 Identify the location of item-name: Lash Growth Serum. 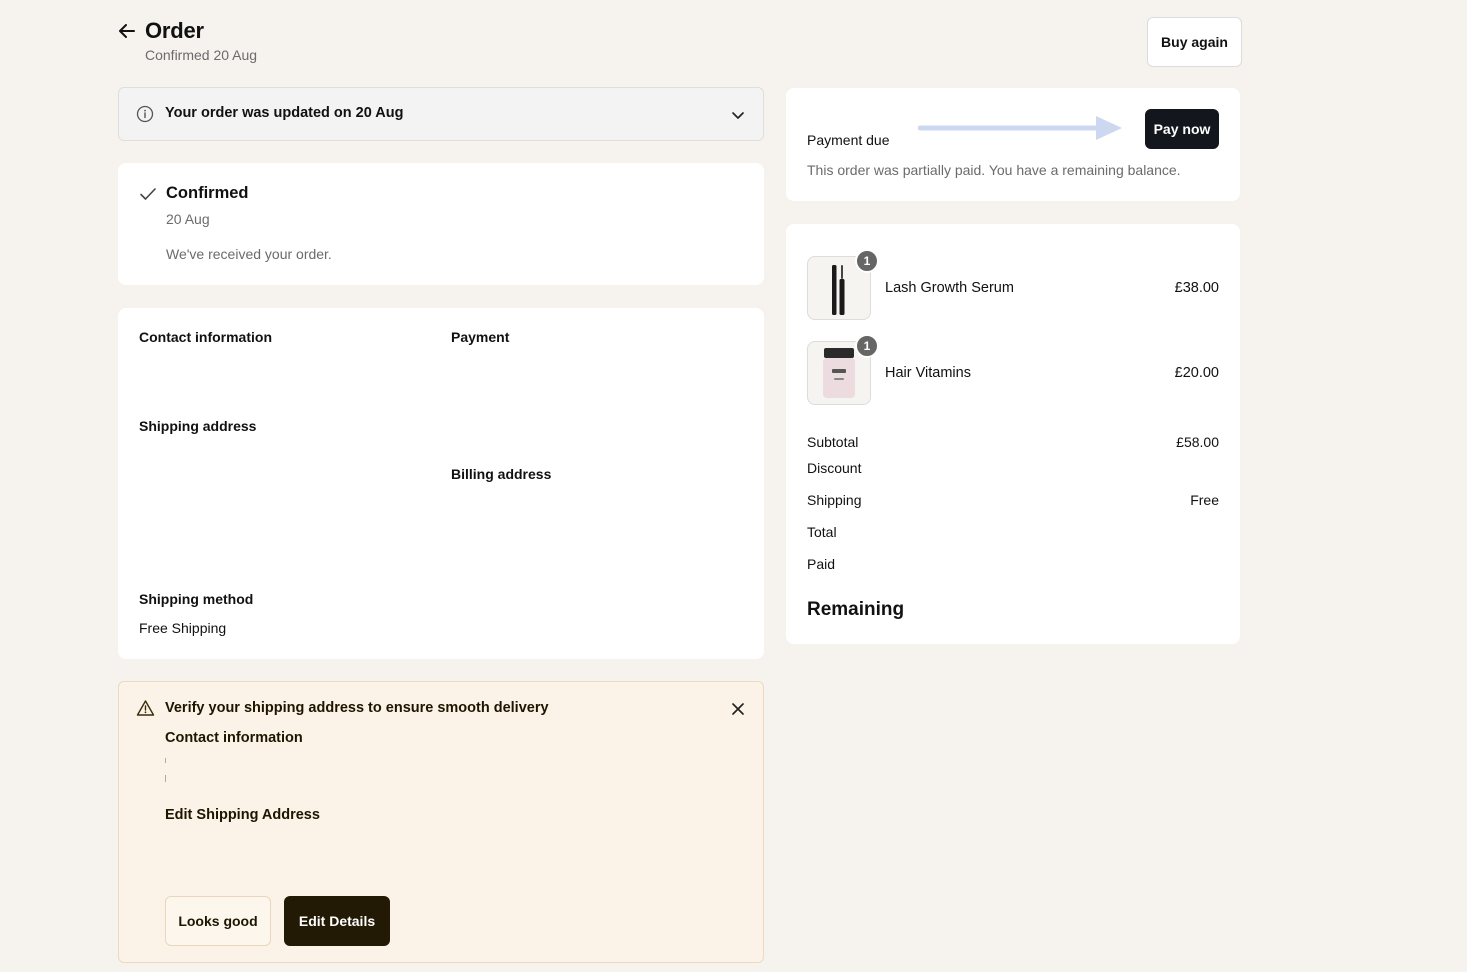
(949, 288).